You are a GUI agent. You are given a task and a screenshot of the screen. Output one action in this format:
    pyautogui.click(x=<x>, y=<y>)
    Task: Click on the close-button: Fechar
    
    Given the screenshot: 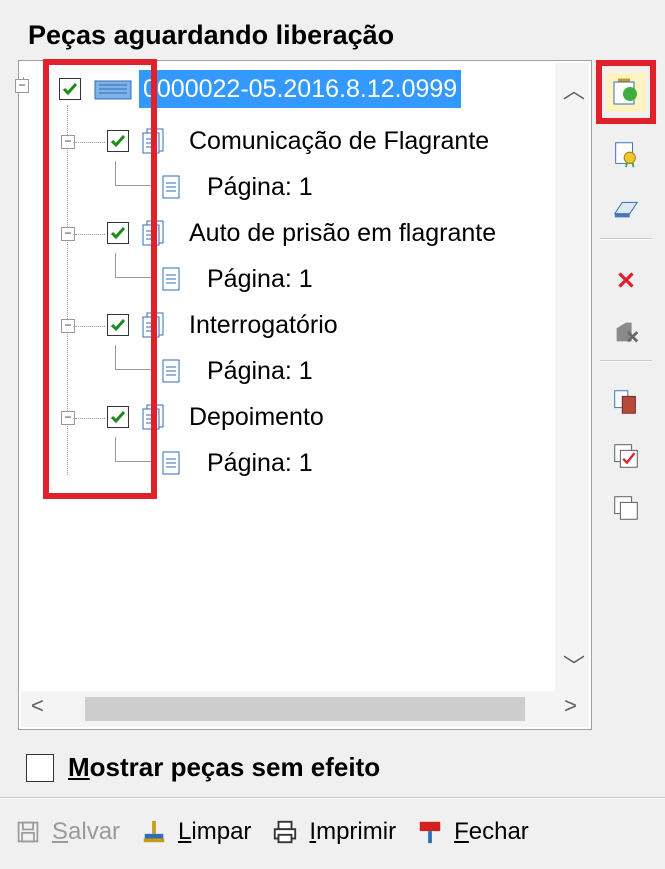 What is the action you would take?
    pyautogui.click(x=472, y=832)
    